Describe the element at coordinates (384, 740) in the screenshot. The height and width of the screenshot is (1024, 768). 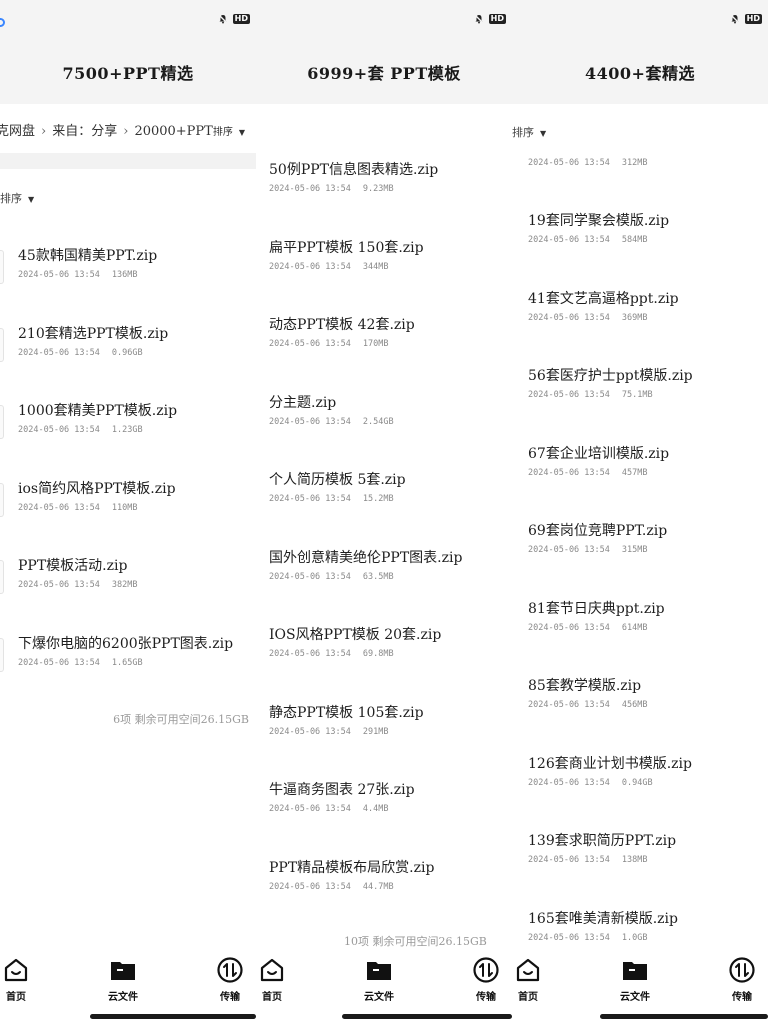
I see `list-item: 静态PPT模板 105套.zip 2024-05-06 13:54 291MB` at that location.